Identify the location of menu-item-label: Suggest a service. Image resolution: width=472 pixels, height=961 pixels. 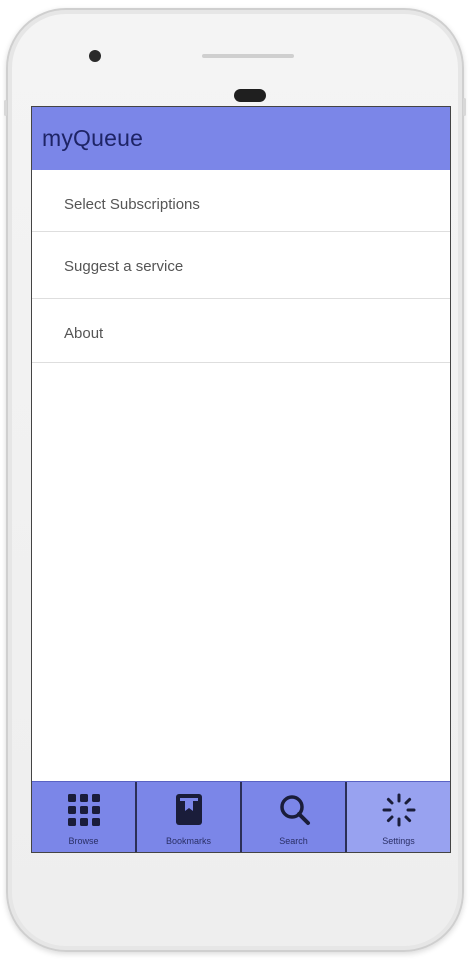
(124, 266).